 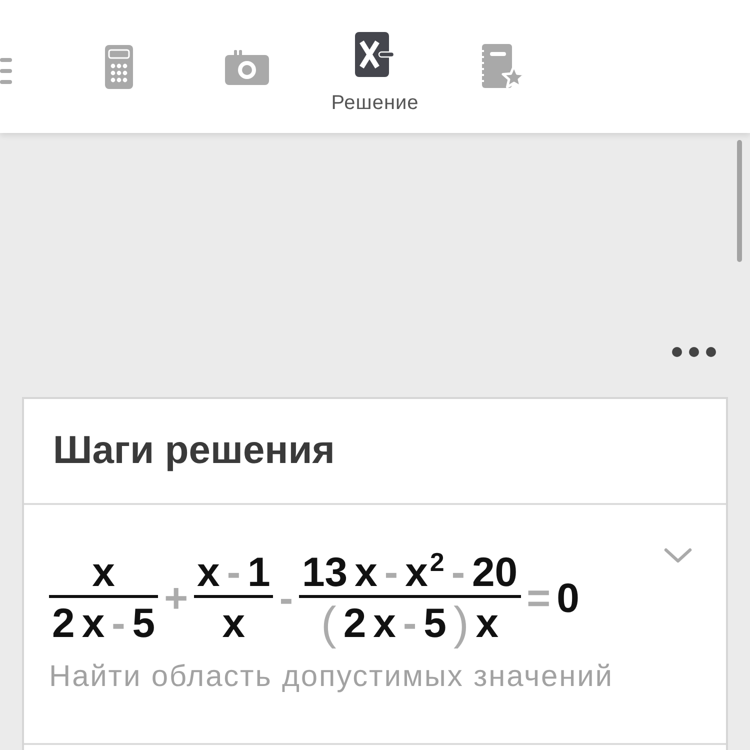 I want to click on math-term: 0, so click(x=568, y=597).